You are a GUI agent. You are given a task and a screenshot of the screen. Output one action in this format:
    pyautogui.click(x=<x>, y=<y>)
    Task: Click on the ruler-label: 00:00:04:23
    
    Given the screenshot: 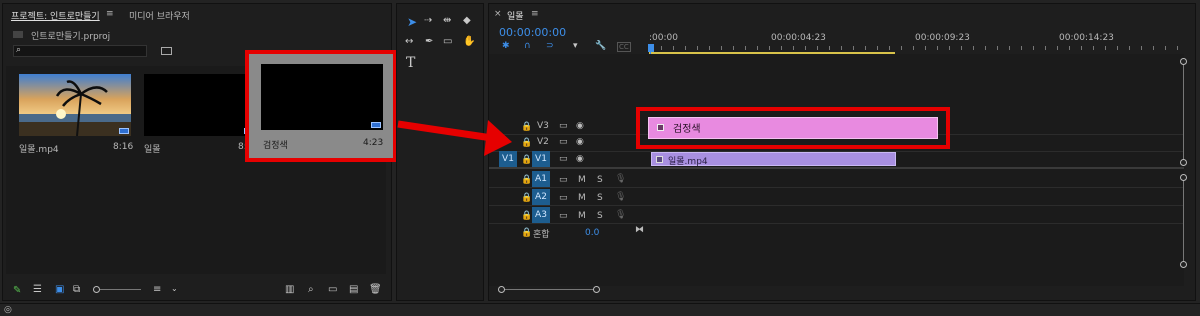 What is the action you would take?
    pyautogui.click(x=798, y=38)
    